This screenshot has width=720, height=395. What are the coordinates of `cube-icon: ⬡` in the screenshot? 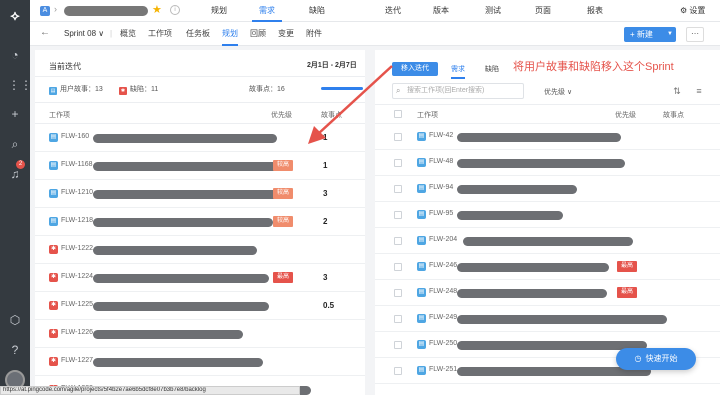 It's located at (15, 320).